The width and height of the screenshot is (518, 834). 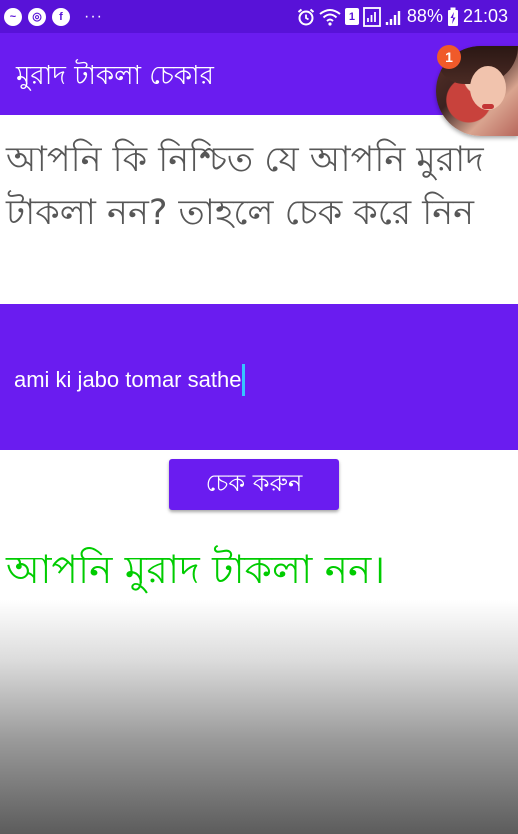 I want to click on app-title: মুরাদ টাকলা চেকার, so click(x=115, y=76).